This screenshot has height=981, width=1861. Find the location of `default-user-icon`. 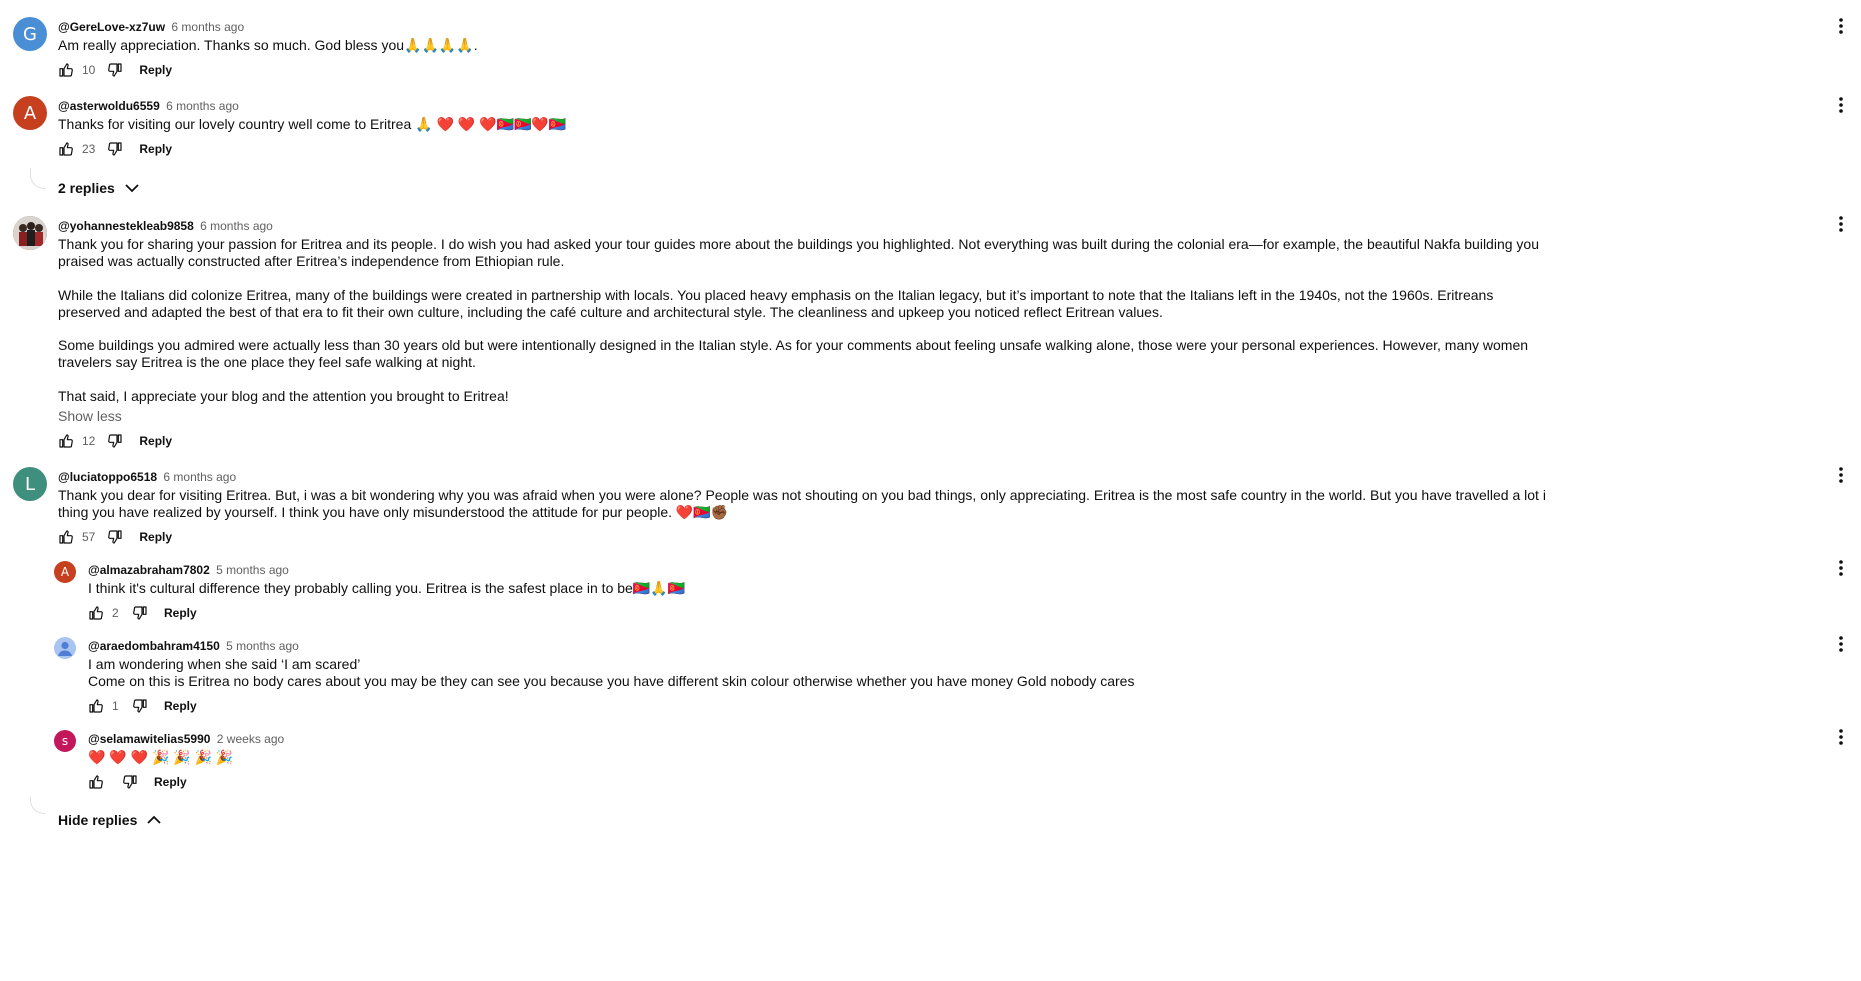

default-user-icon is located at coordinates (65, 648).